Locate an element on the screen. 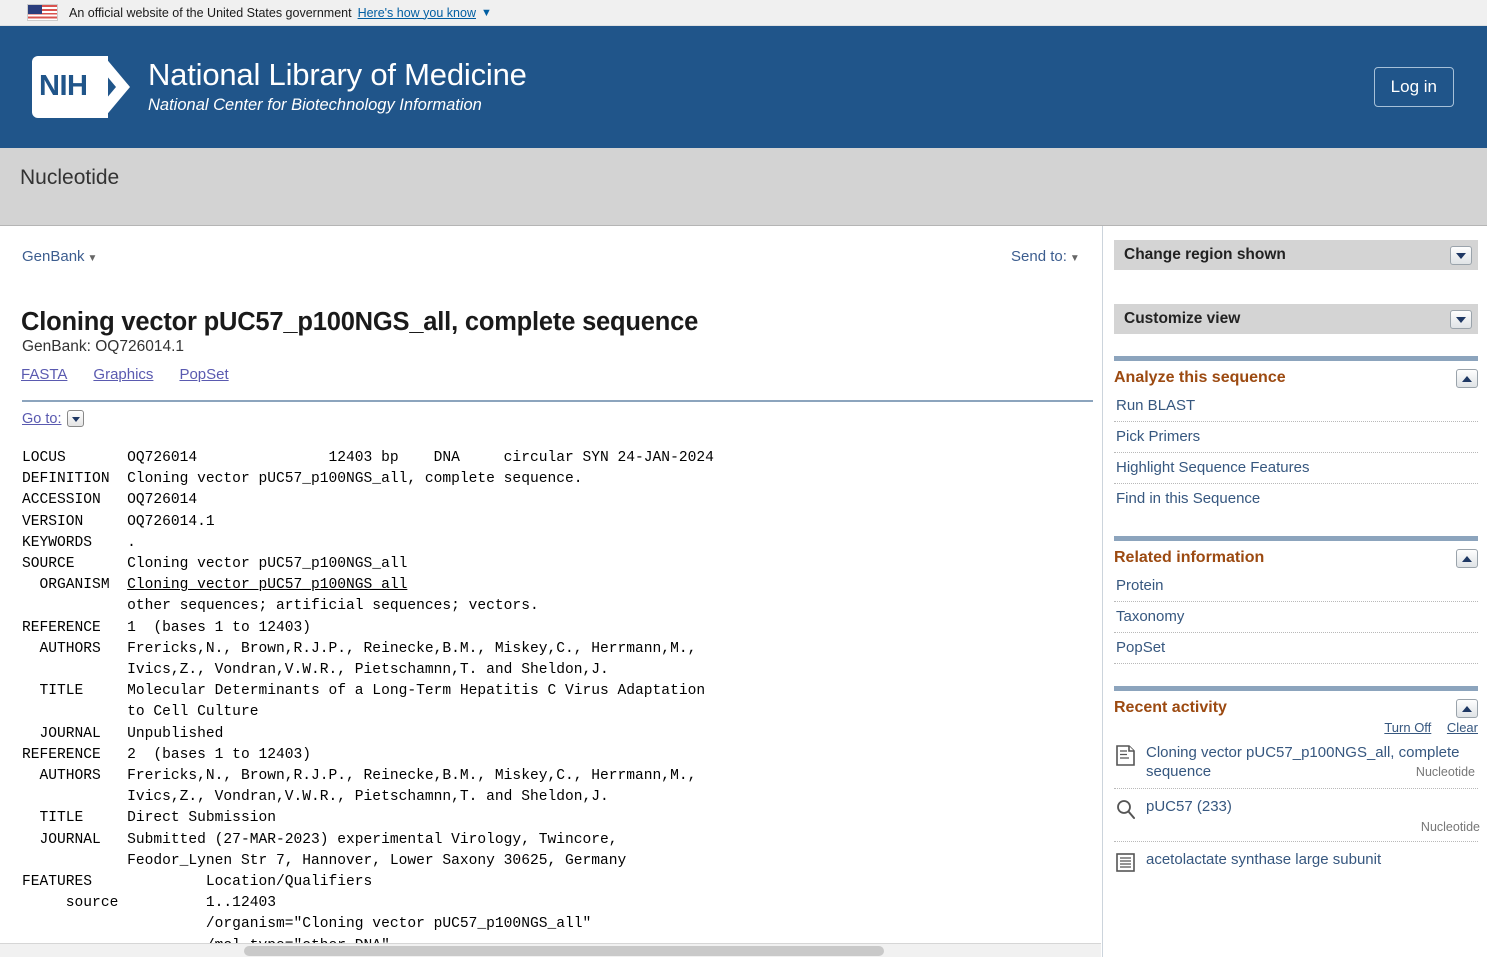  go-to-row: Go to: is located at coordinates (53, 418).